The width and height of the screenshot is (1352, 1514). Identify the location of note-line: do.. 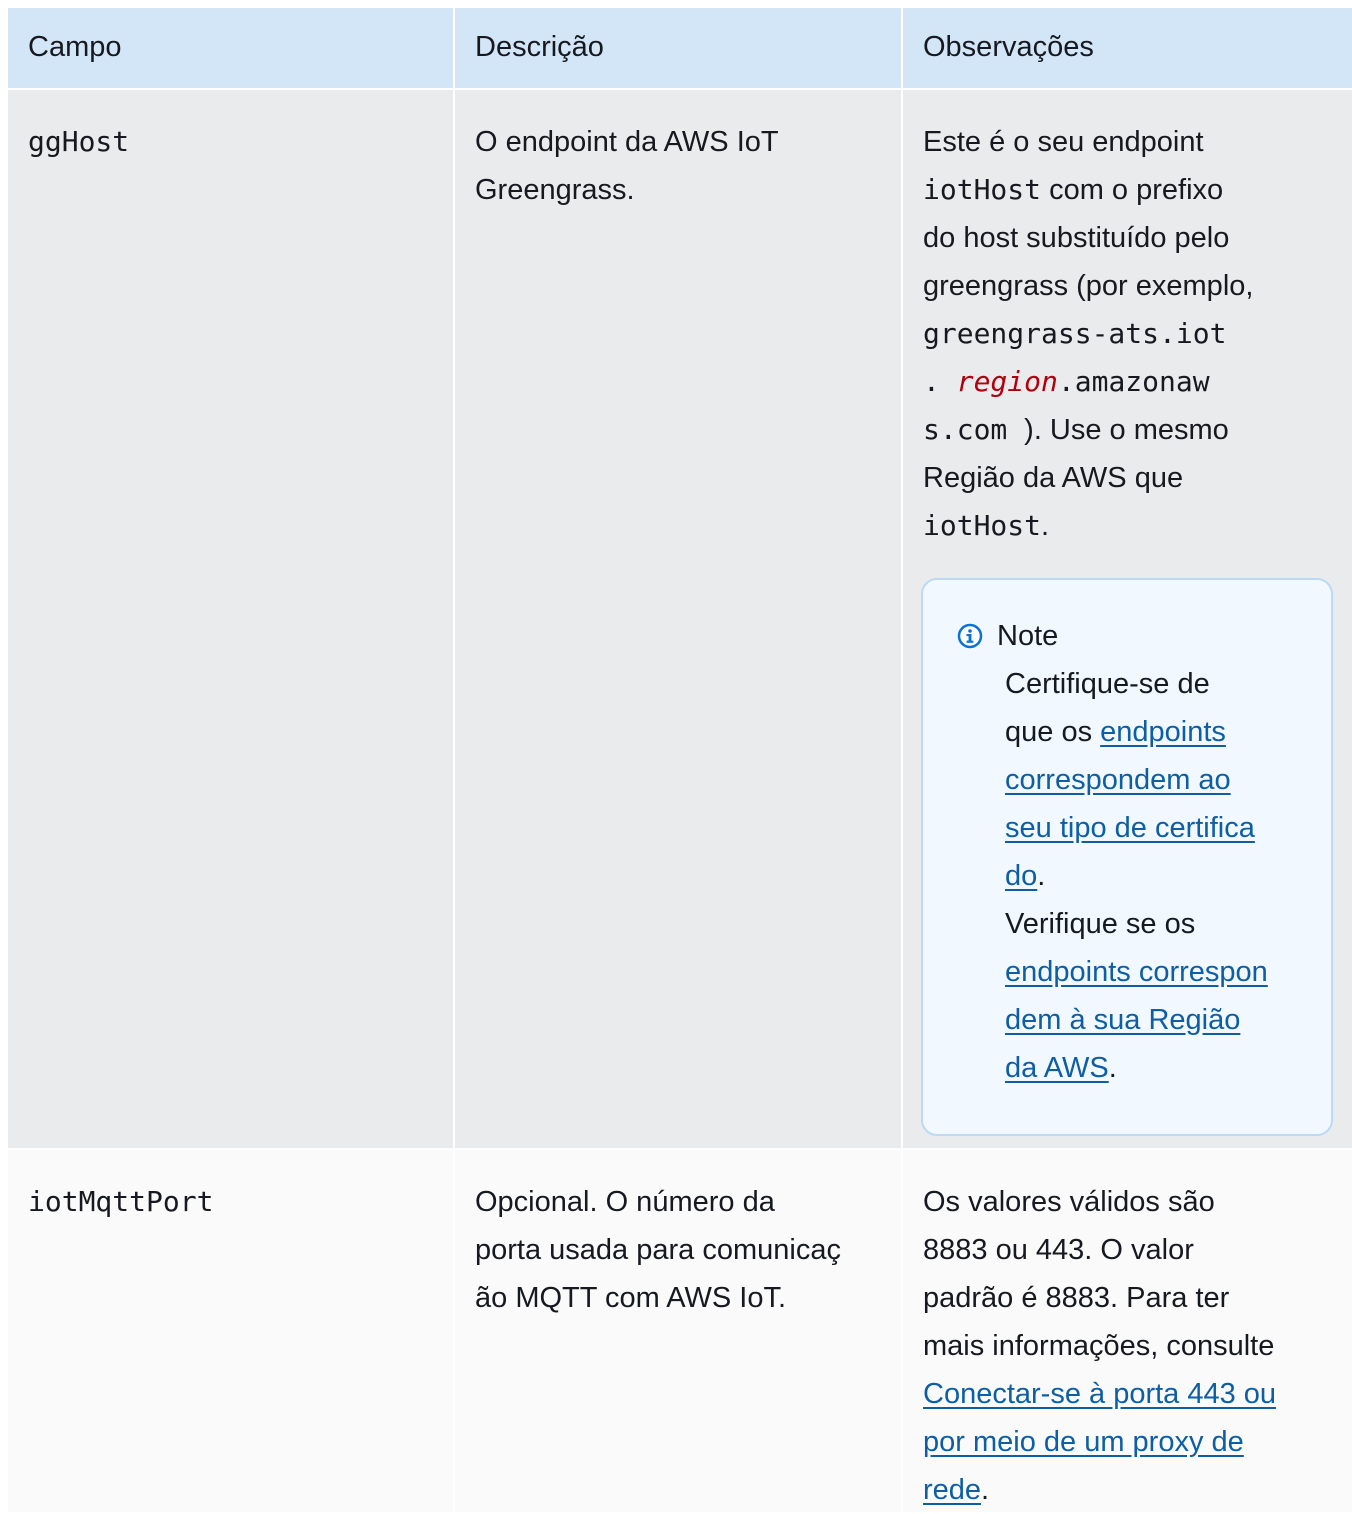
(1157, 876).